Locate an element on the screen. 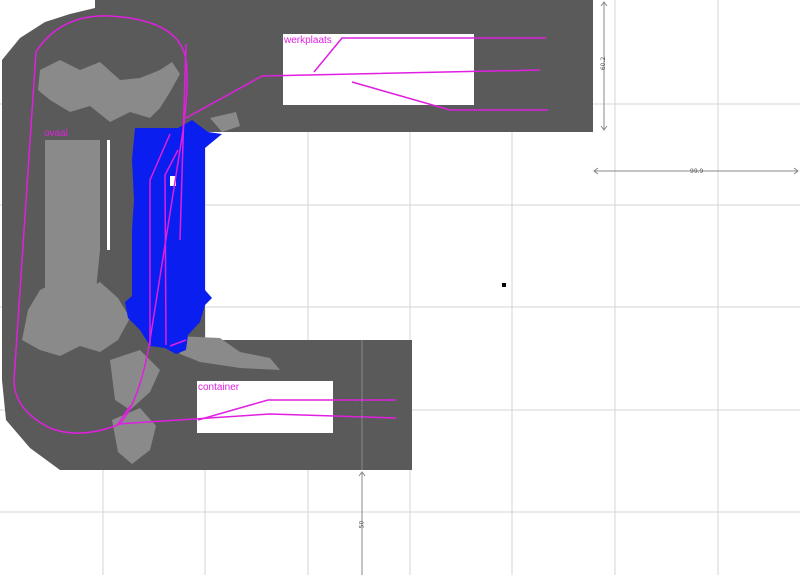 The width and height of the screenshot is (800, 575). container-label: container is located at coordinates (219, 387).